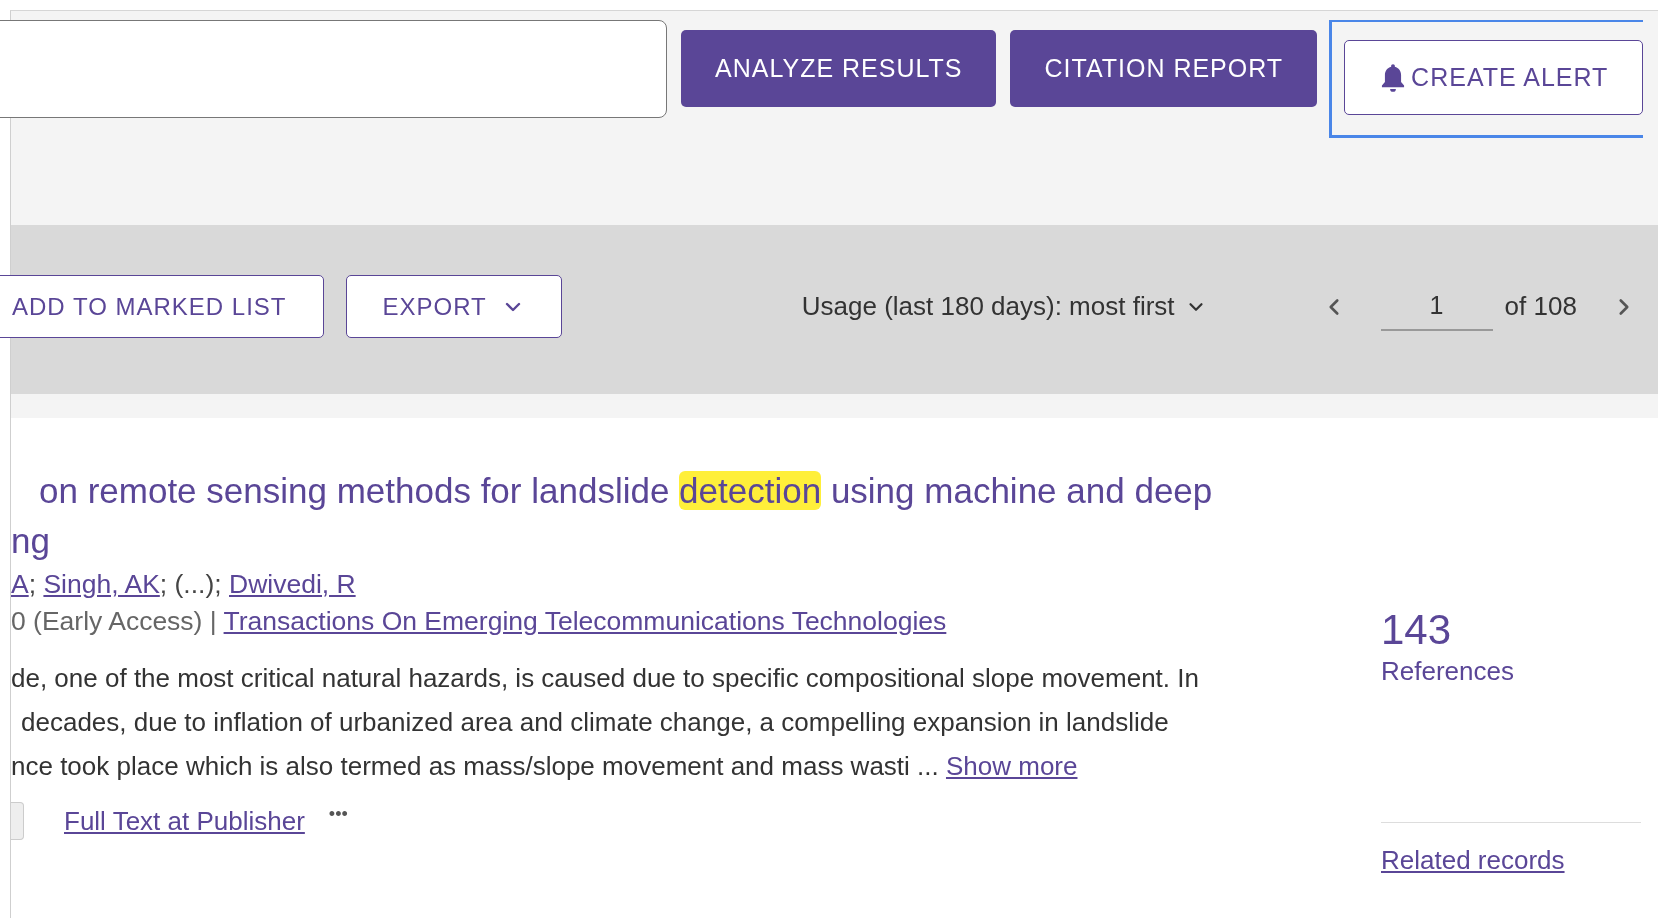 This screenshot has height=918, width=1658. What do you see at coordinates (695, 491) in the screenshot?
I see `result-title: on remote sensing methods for landslide detection using machine and deep` at bounding box center [695, 491].